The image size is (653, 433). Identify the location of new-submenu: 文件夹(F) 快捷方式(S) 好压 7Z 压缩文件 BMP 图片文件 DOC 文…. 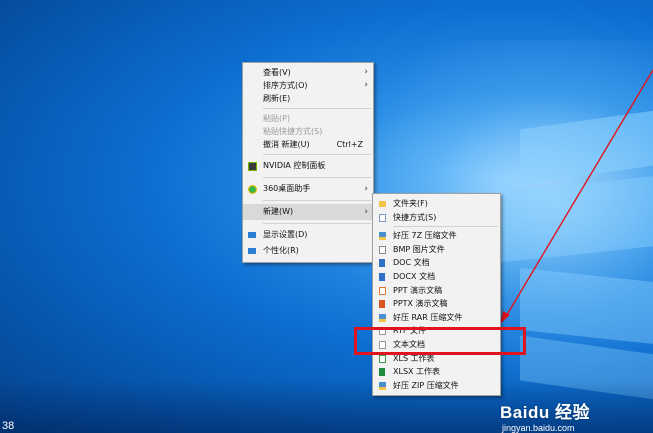
(436, 295).